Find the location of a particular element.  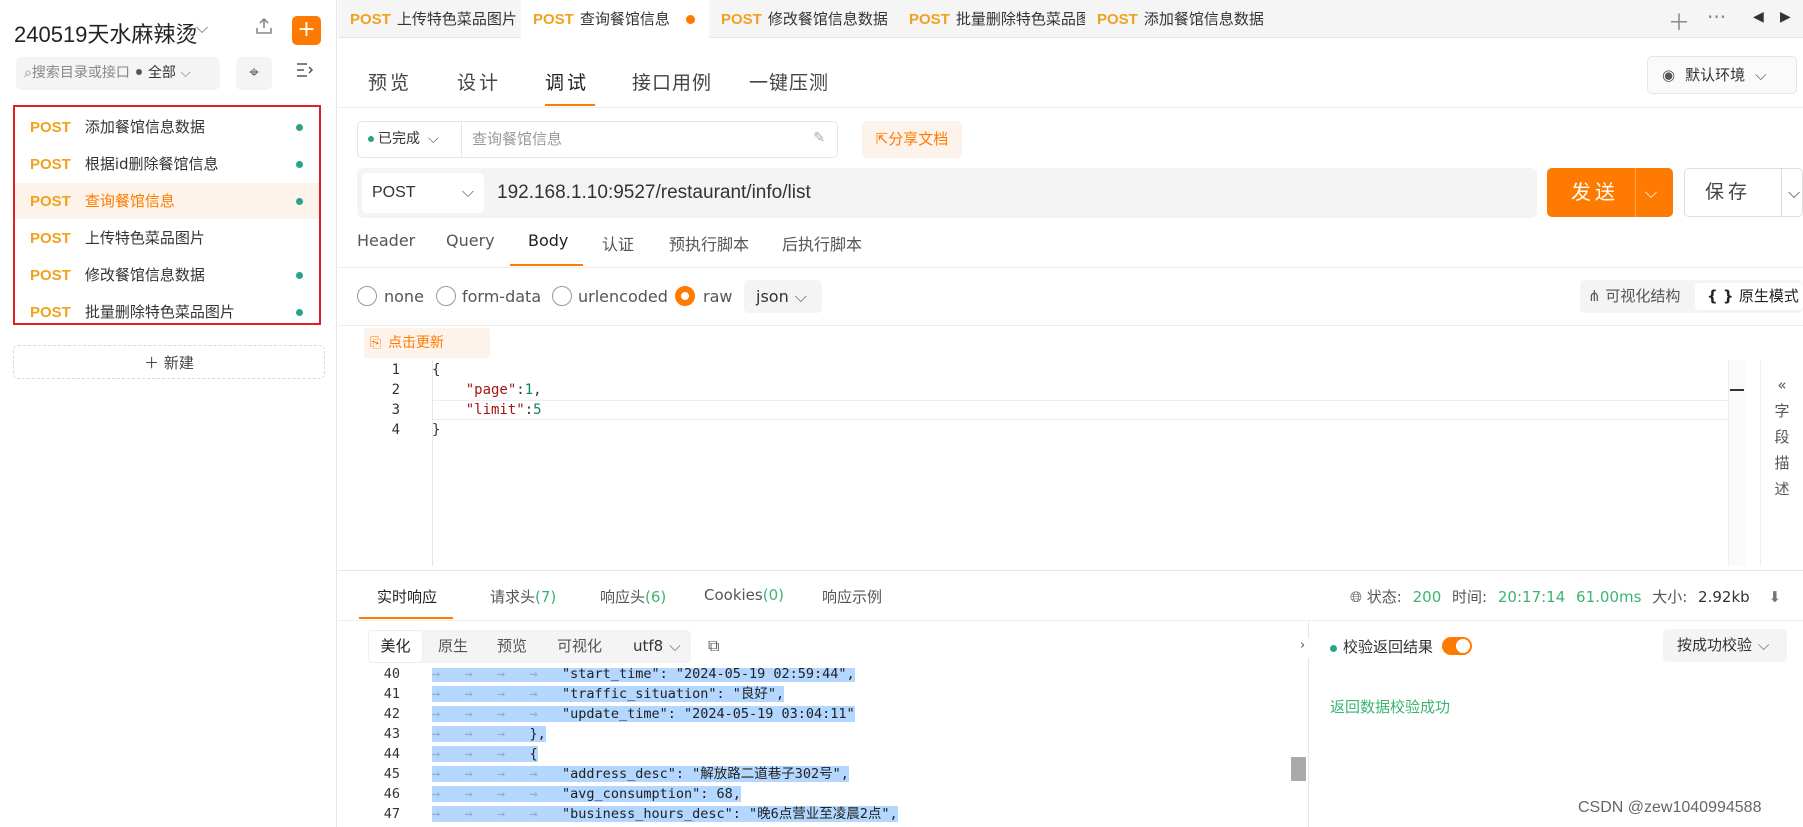

response-scrollbar-thumb is located at coordinates (1298, 769).